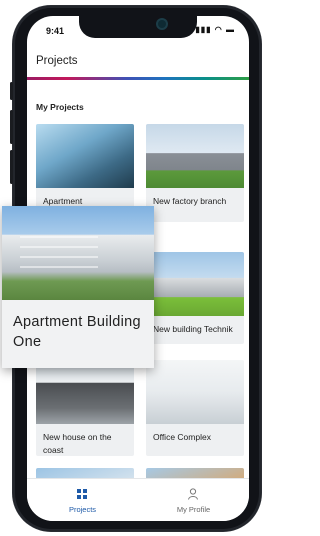 Image resolution: width=320 pixels, height=536 pixels. Describe the element at coordinates (77, 443) in the screenshot. I see `project-label: New house on the coast` at that location.